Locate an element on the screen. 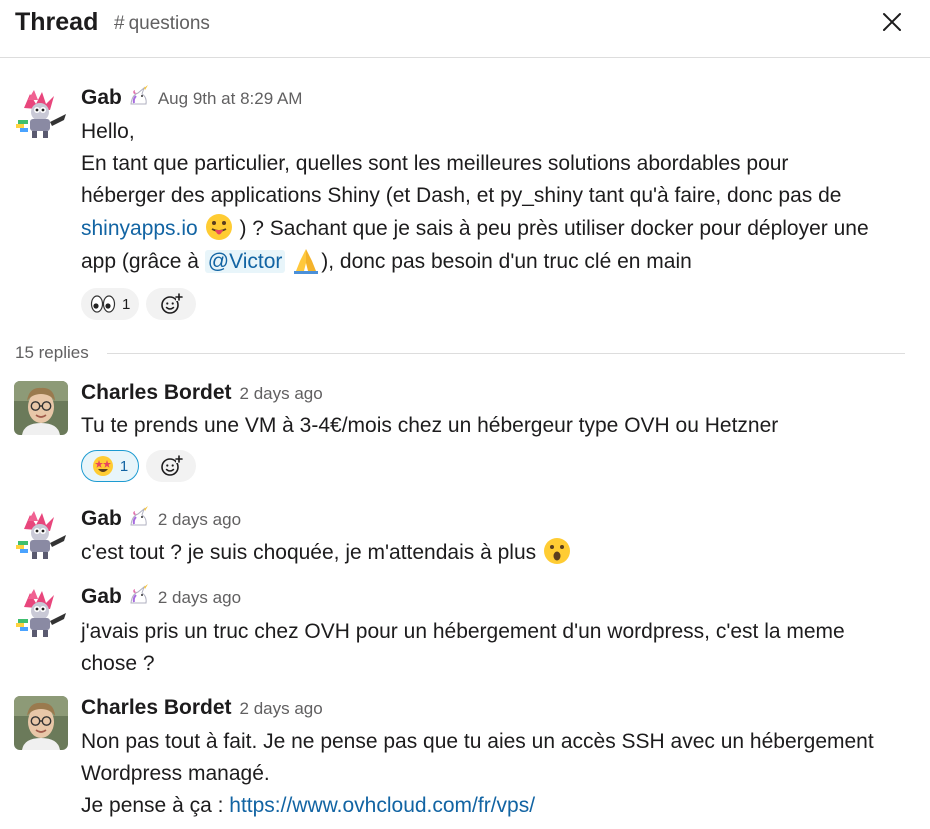 The width and height of the screenshot is (930, 829). divider-line is located at coordinates (505, 353).